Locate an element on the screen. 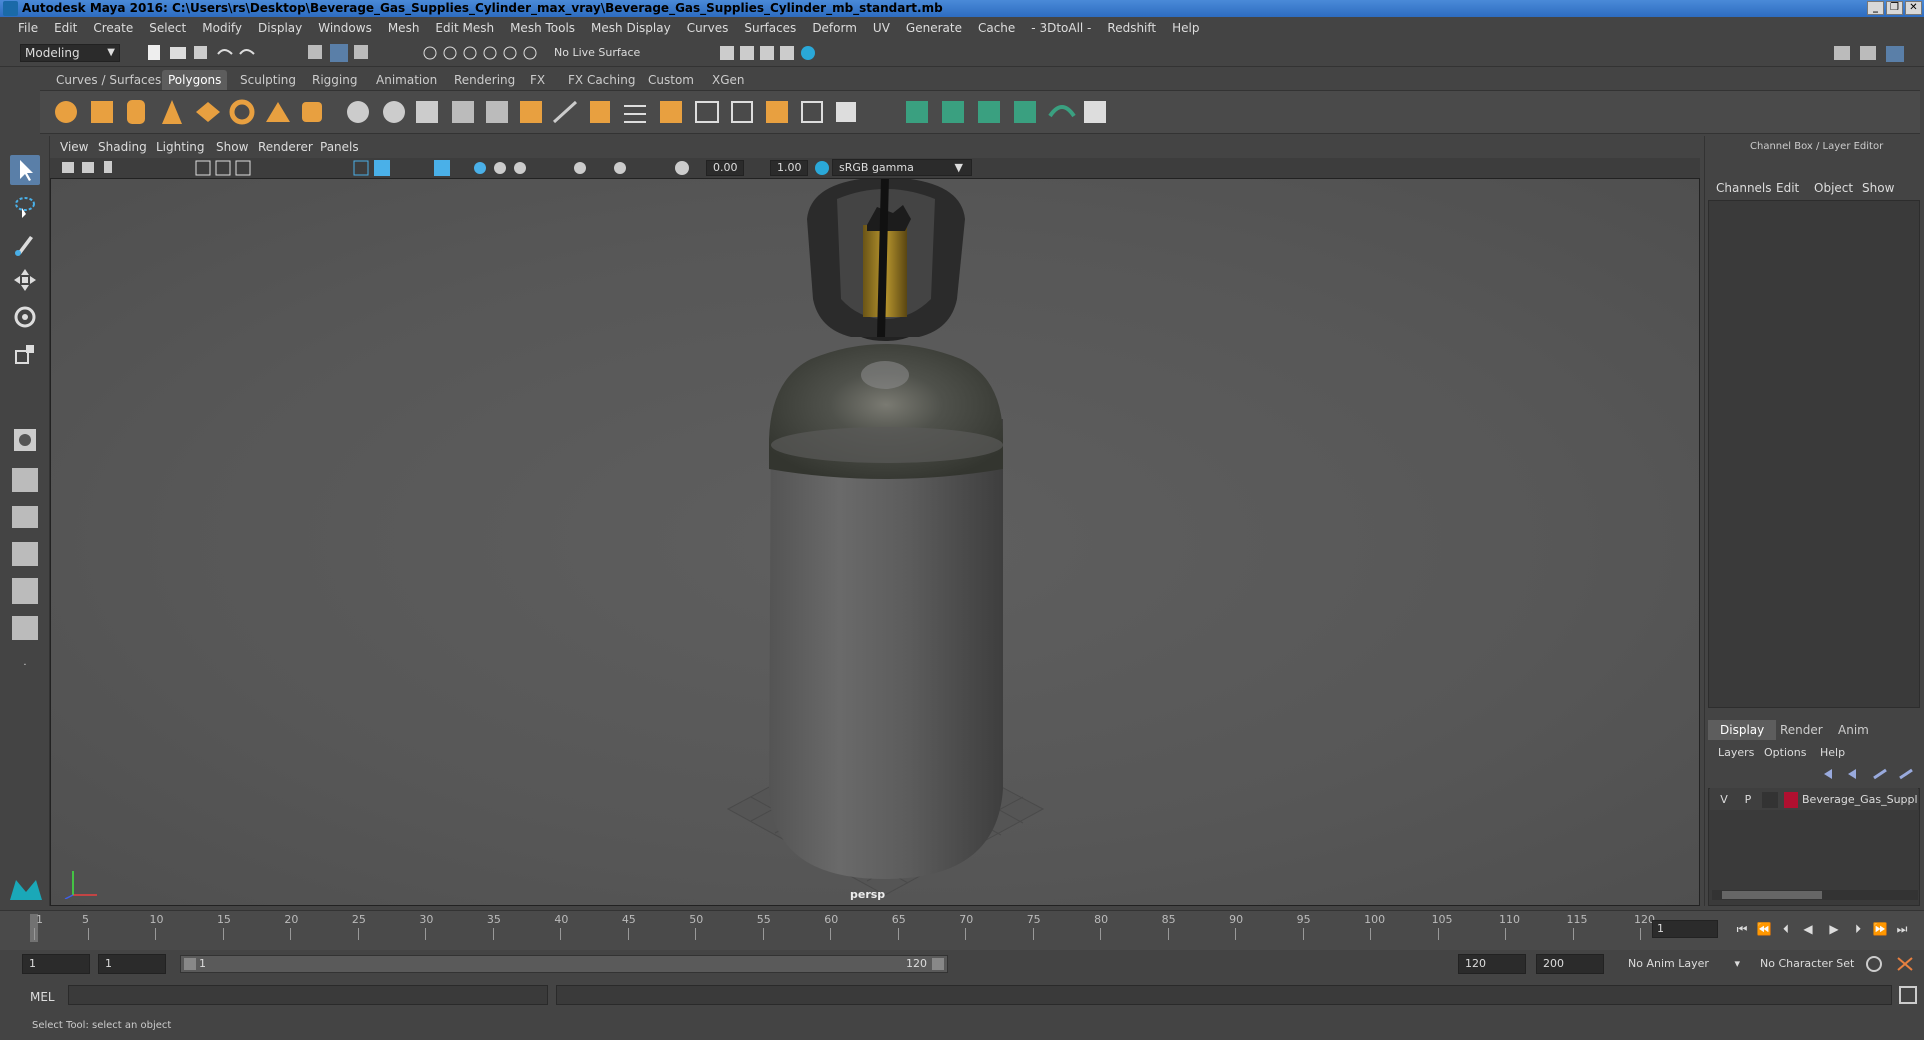  mode-selector: Modeling ▼ is located at coordinates (70, 53).